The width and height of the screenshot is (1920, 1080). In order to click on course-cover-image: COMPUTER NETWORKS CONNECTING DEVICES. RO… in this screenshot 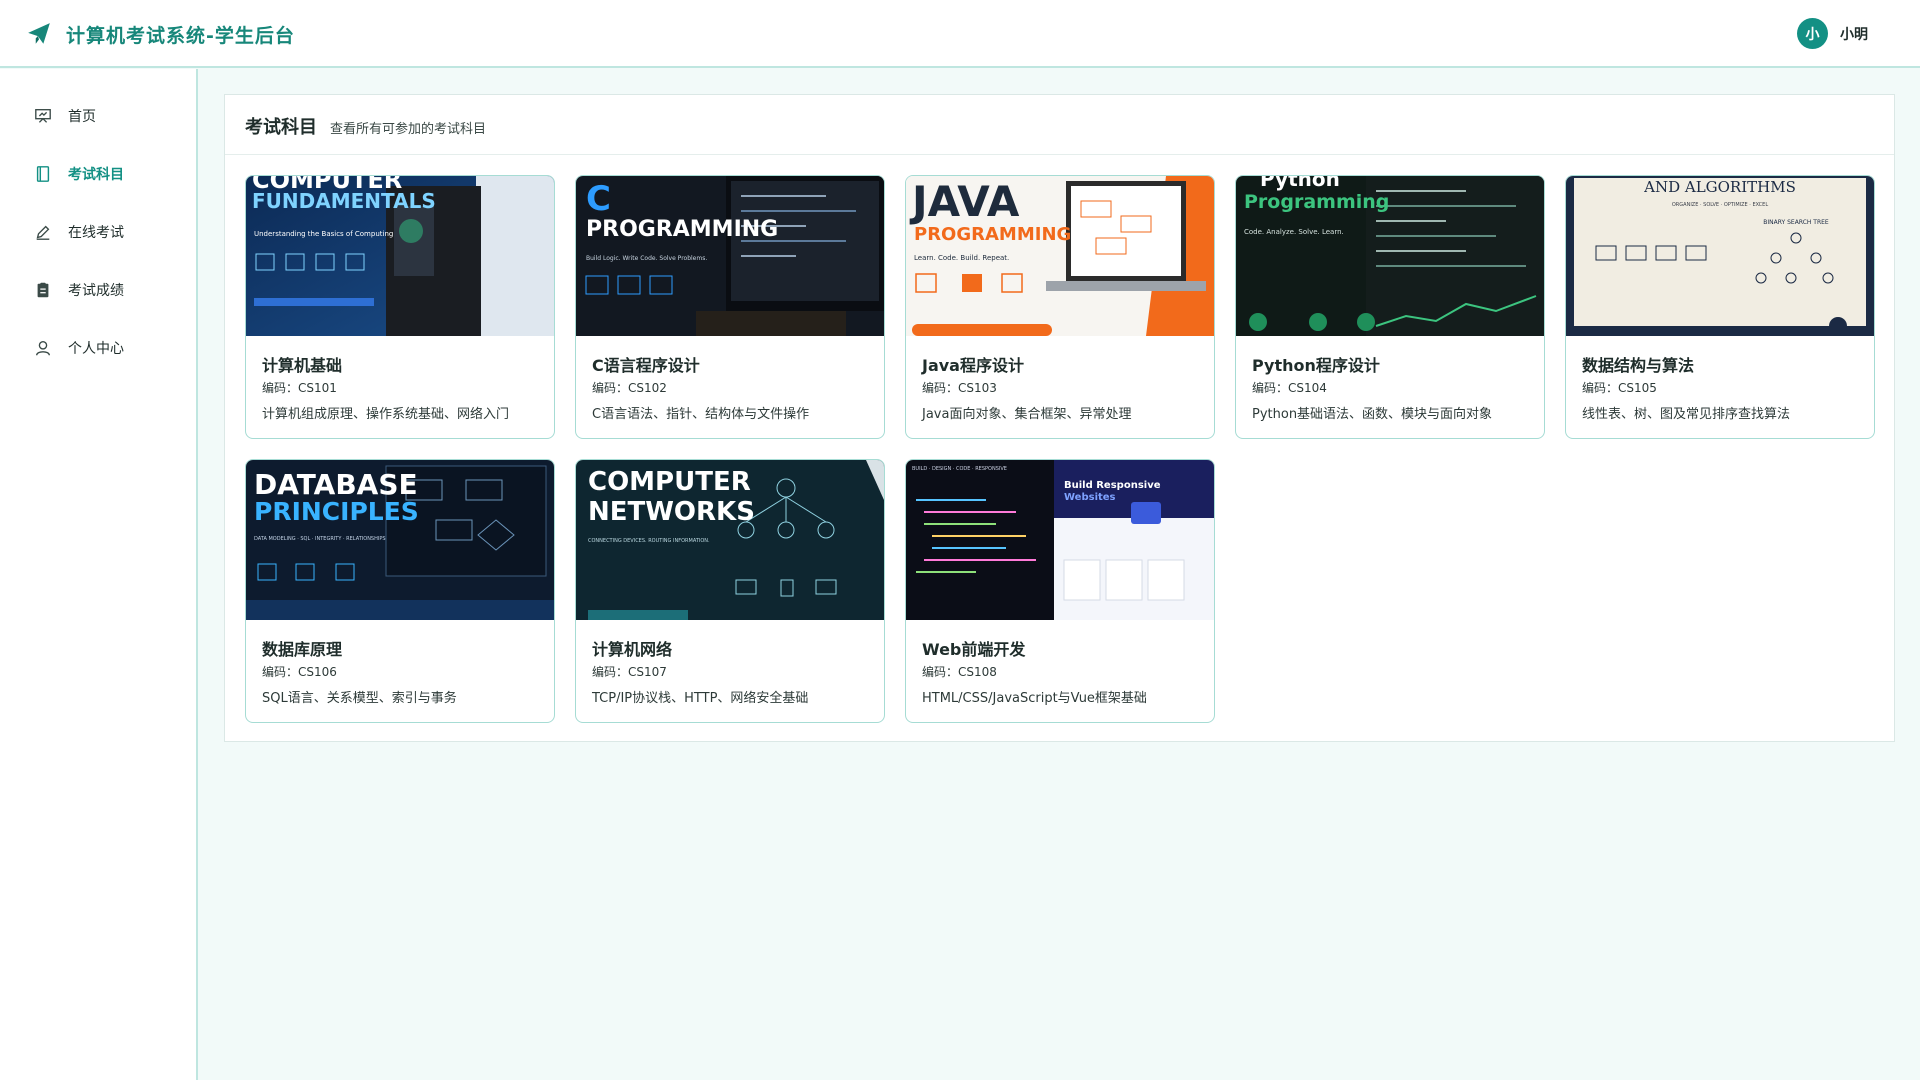, I will do `click(730, 540)`.